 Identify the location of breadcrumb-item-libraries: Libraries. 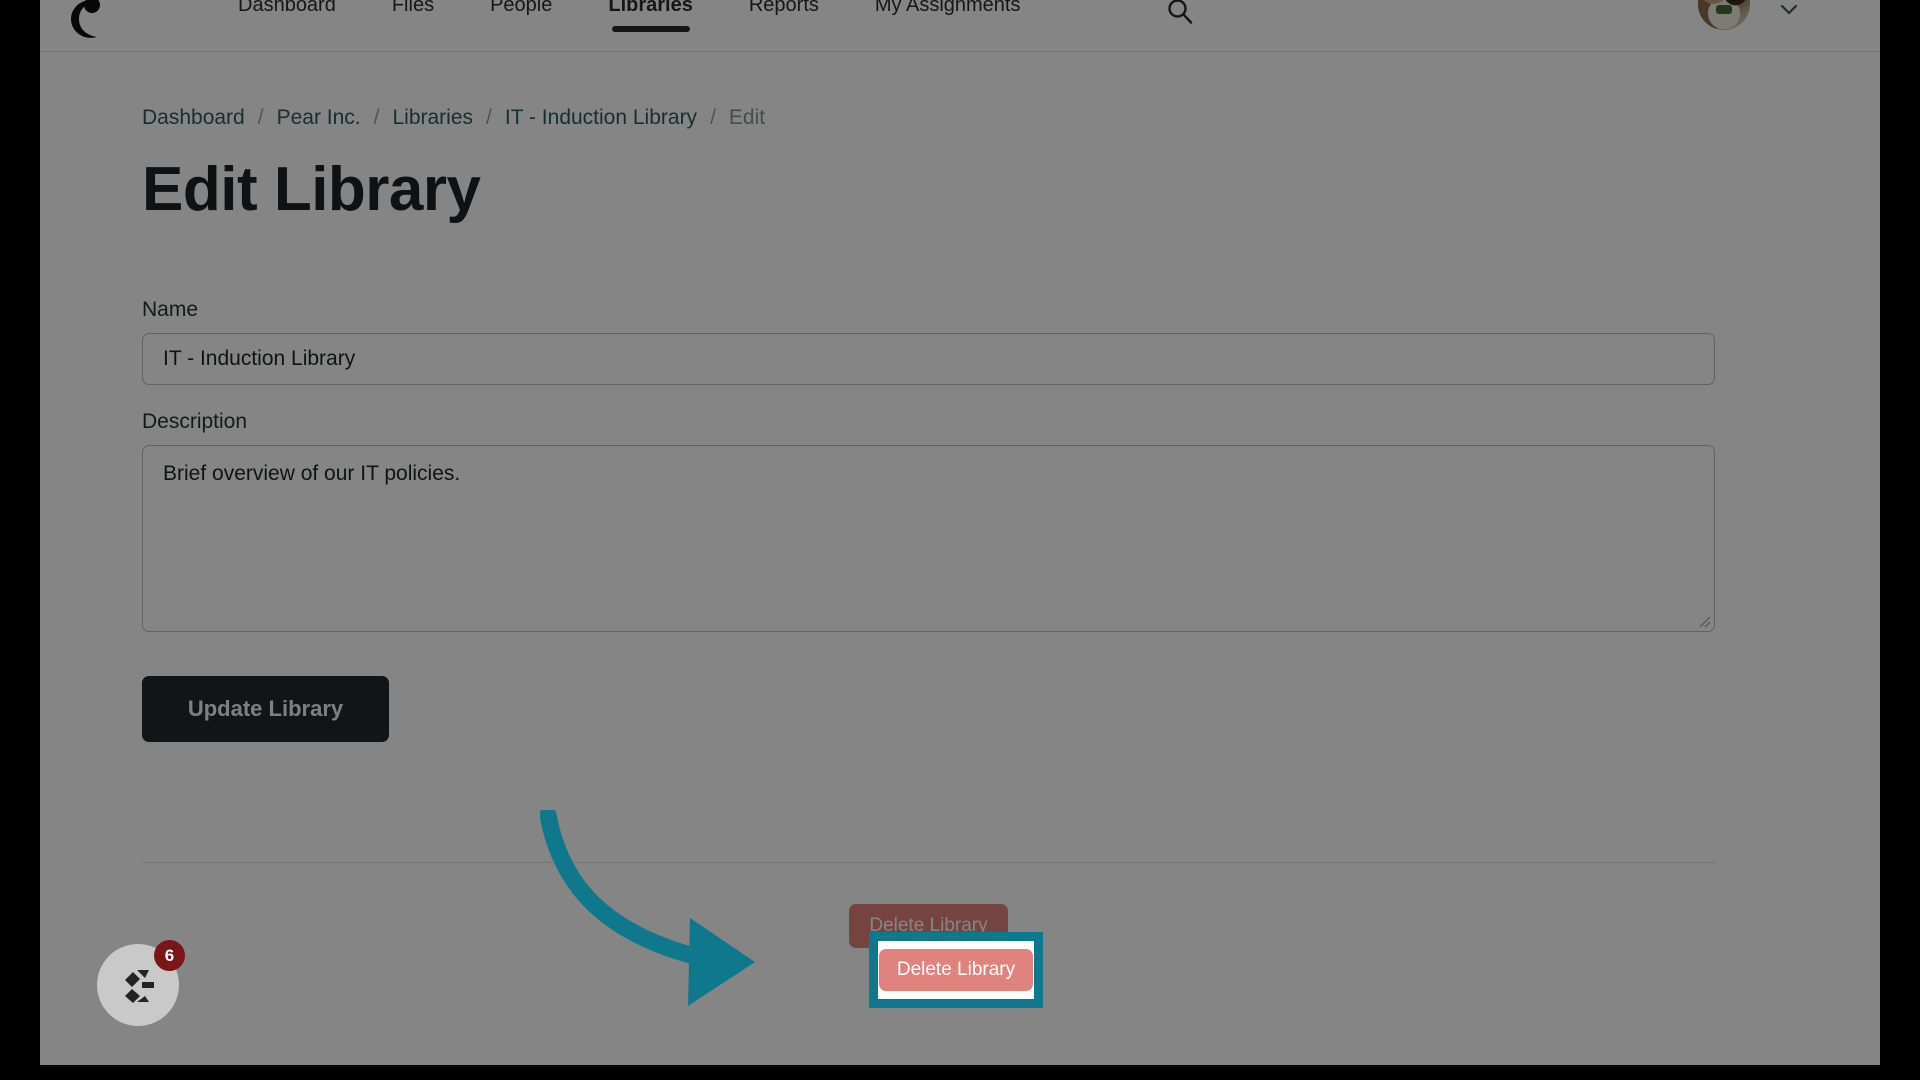
(432, 118).